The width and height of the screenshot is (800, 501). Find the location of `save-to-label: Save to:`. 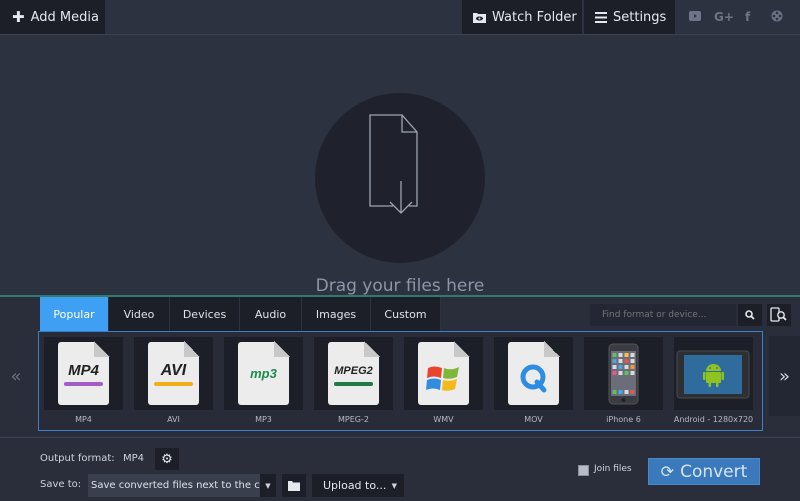

save-to-label: Save to: is located at coordinates (61, 484).